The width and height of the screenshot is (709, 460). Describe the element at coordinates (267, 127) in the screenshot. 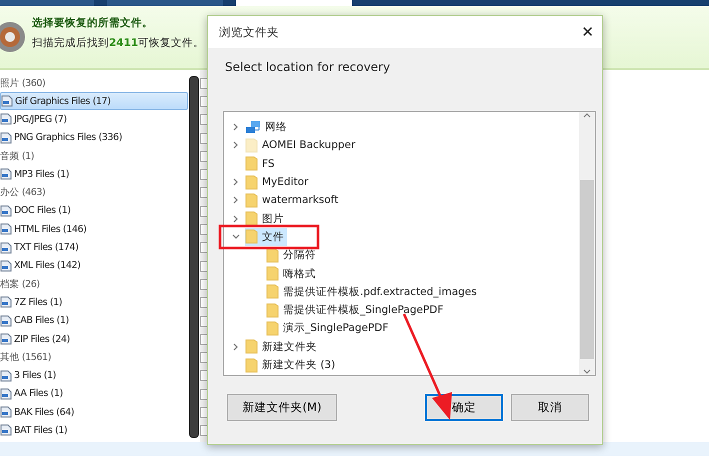

I see `folder-item: 网络` at that location.